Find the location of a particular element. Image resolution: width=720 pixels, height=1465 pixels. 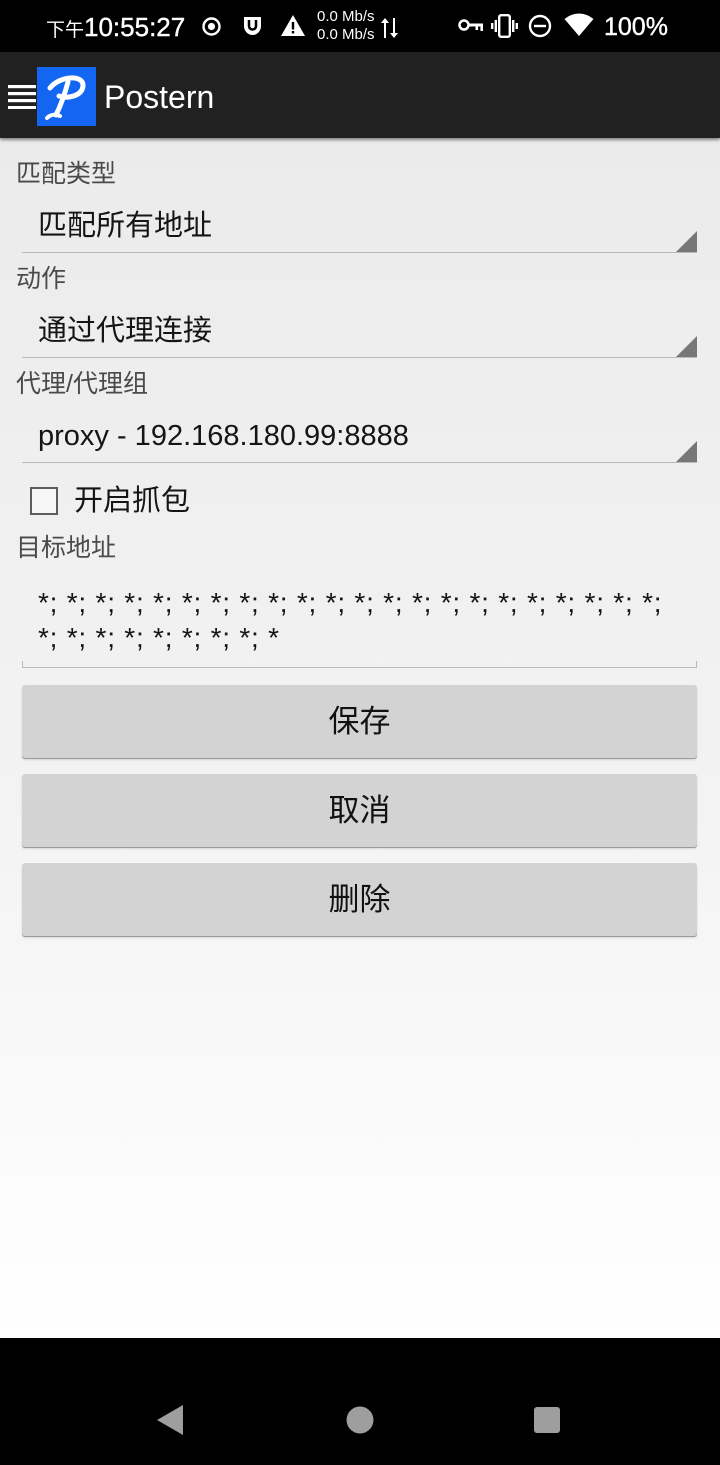

clock: 下午10:55:27 is located at coordinates (115, 27).